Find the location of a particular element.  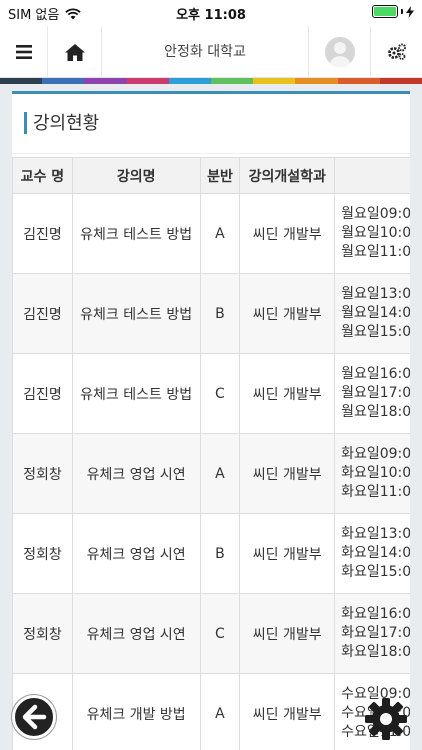

page-title: 안정화 대학교 is located at coordinates (205, 52).